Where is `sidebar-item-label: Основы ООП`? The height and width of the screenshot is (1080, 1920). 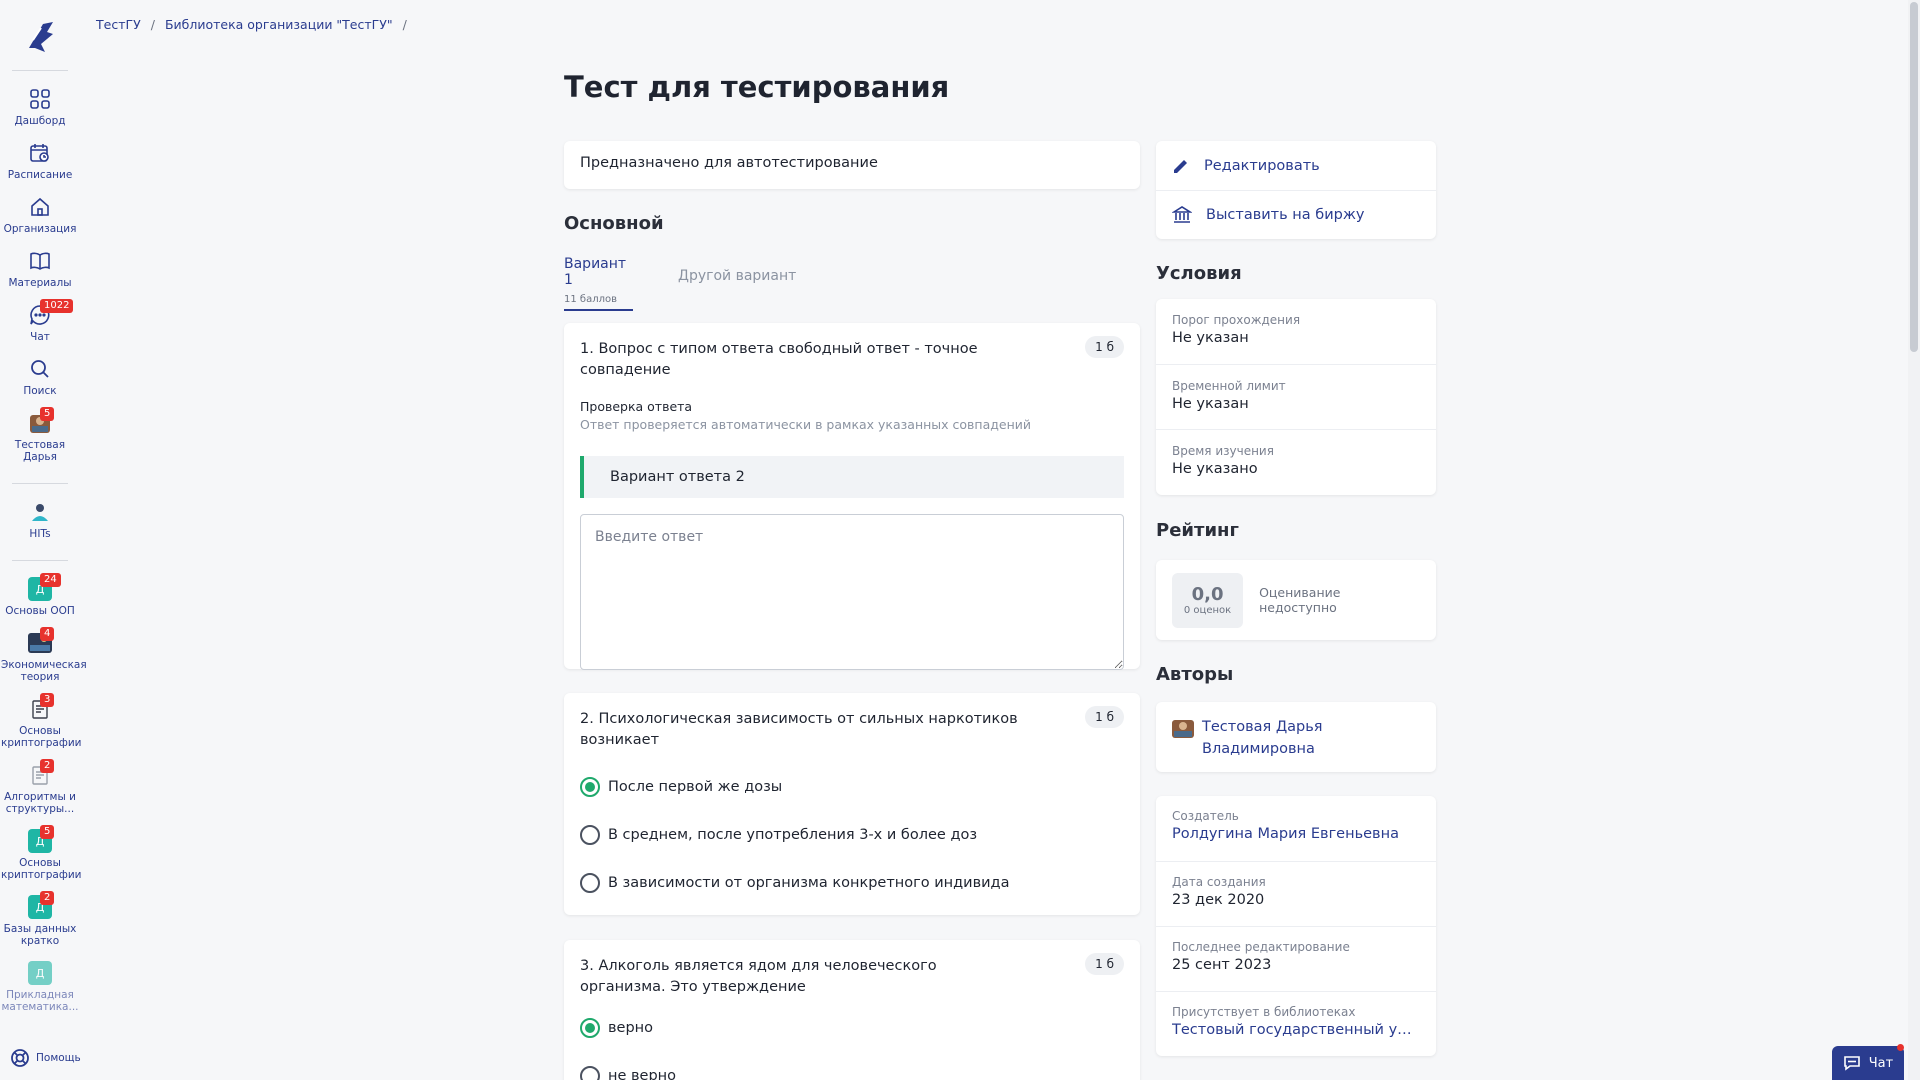 sidebar-item-label: Основы ООП is located at coordinates (40, 611).